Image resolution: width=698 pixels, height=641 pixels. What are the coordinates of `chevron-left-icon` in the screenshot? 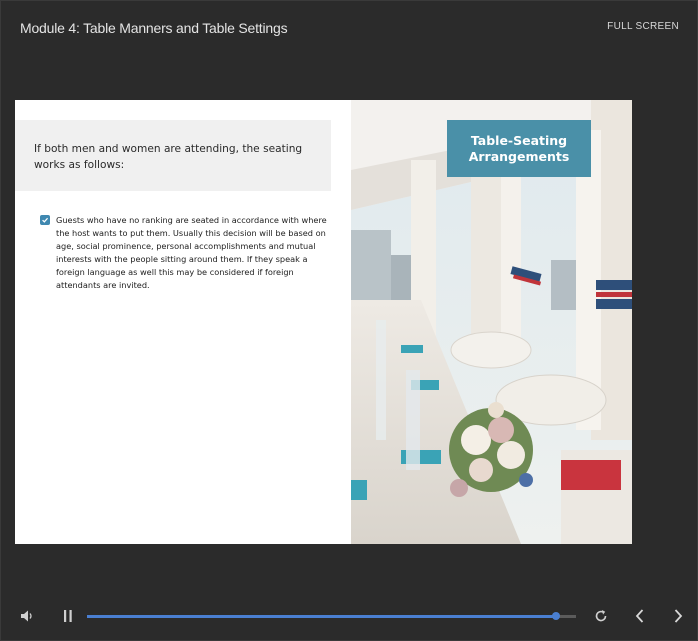 It's located at (640, 618).